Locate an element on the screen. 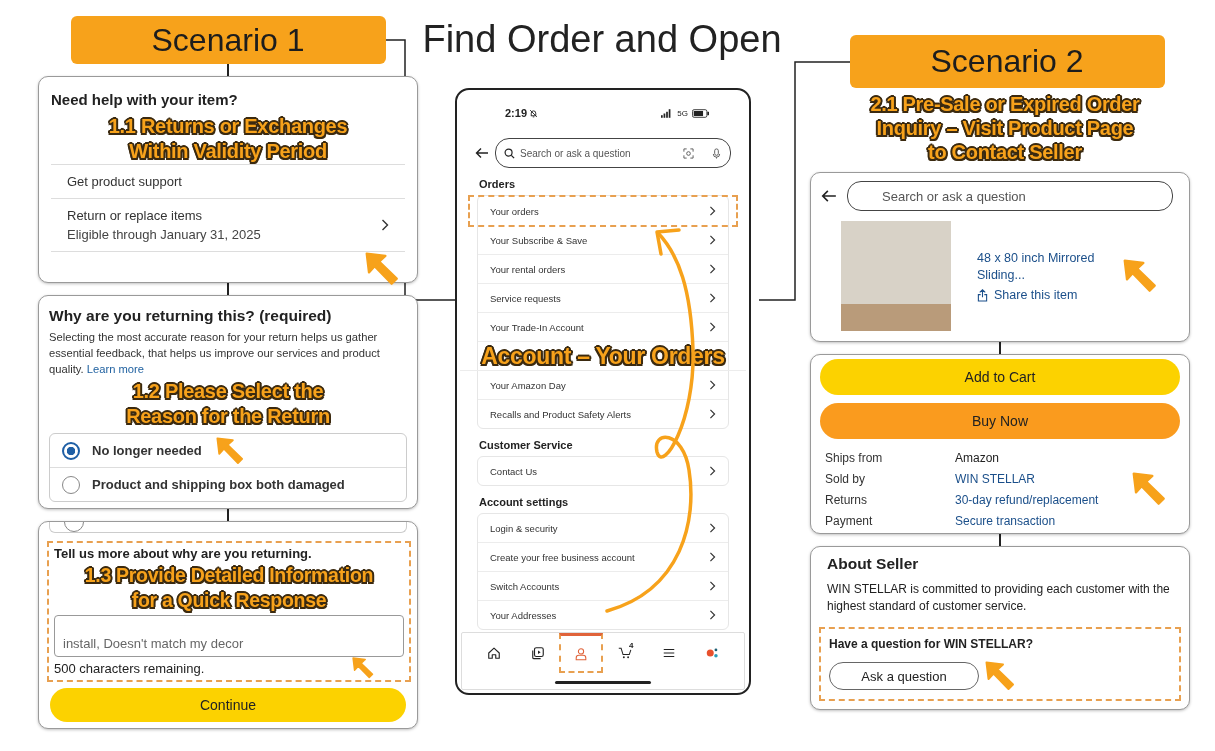 This screenshot has width=1215, height=751. seller-description: WIN STELLAR is committed to providing each customer with the highest standard of customer service. is located at coordinates (999, 598).